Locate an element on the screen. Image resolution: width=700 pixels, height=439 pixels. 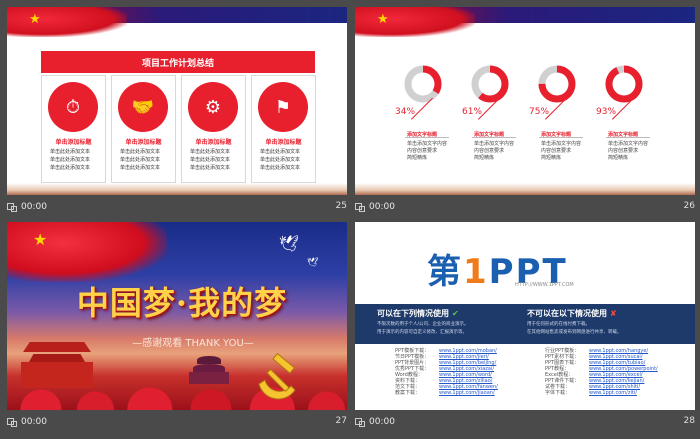
link-row: 教案下载： www.1ppt.com/jiaoan/ is located at coordinates (446, 393).